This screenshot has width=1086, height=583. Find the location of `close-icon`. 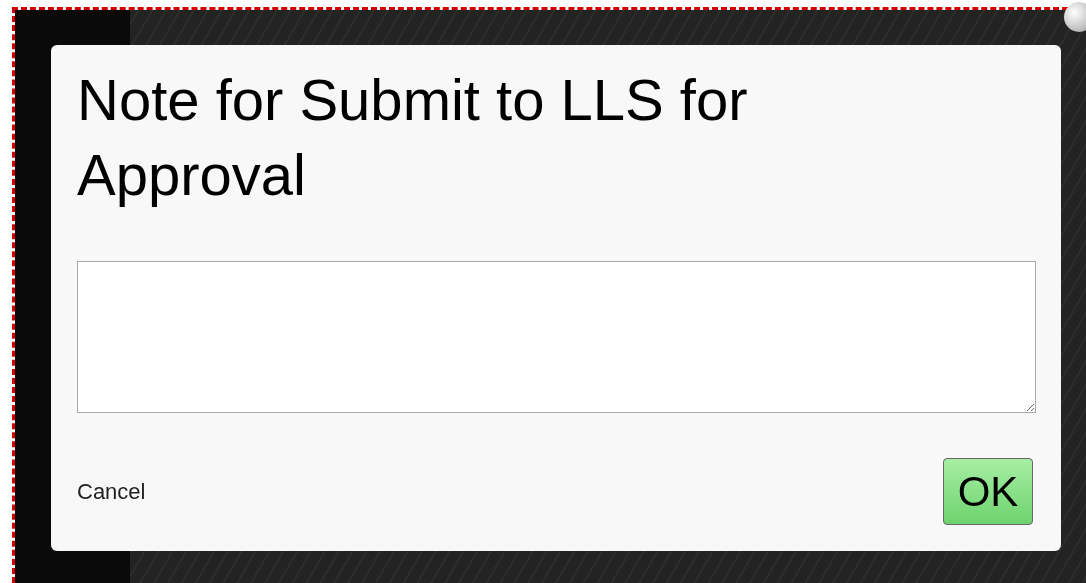

close-icon is located at coordinates (1075, 17).